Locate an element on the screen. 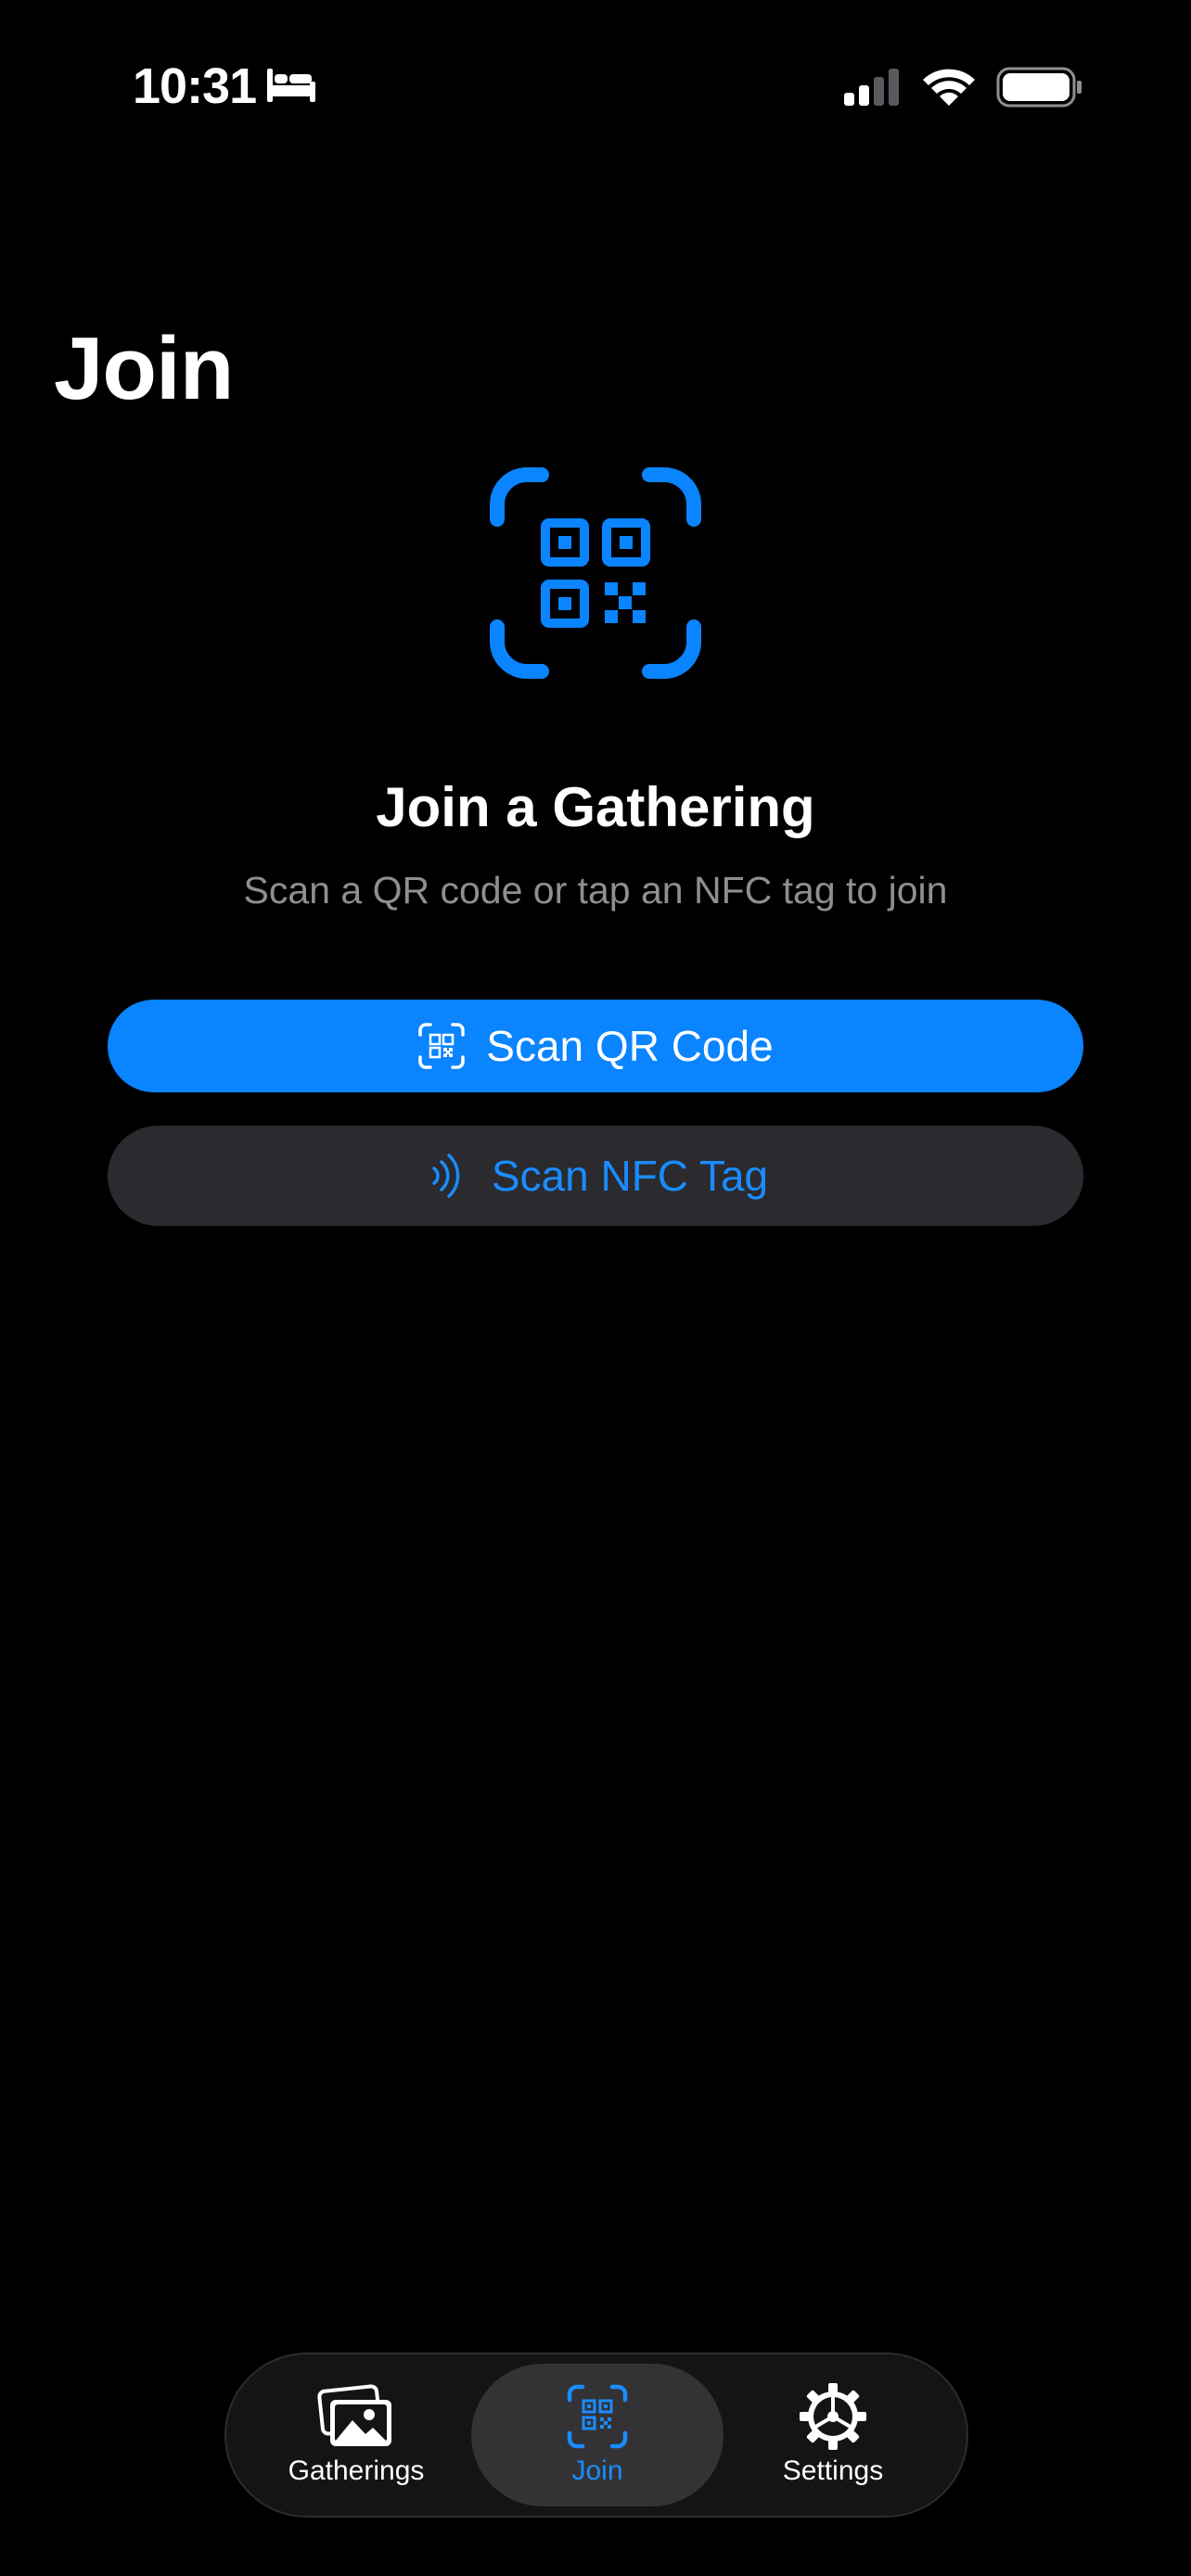 Image resolution: width=1191 pixels, height=2576 pixels. tab-settings: Settings is located at coordinates (833, 2435).